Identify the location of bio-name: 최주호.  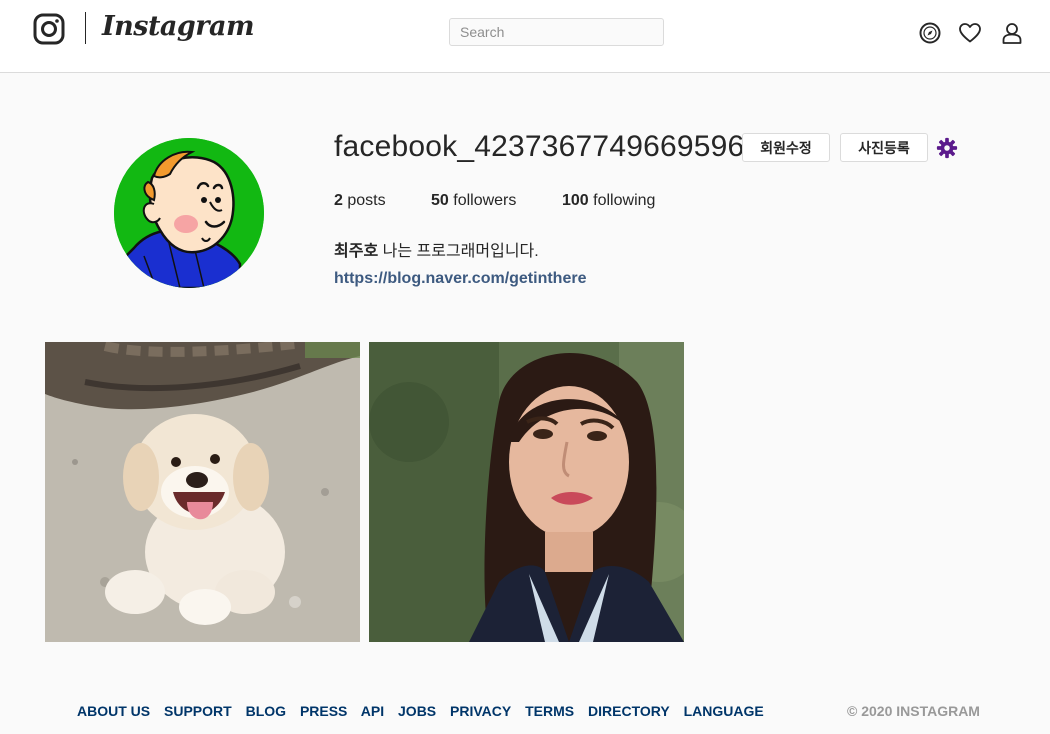
(356, 251).